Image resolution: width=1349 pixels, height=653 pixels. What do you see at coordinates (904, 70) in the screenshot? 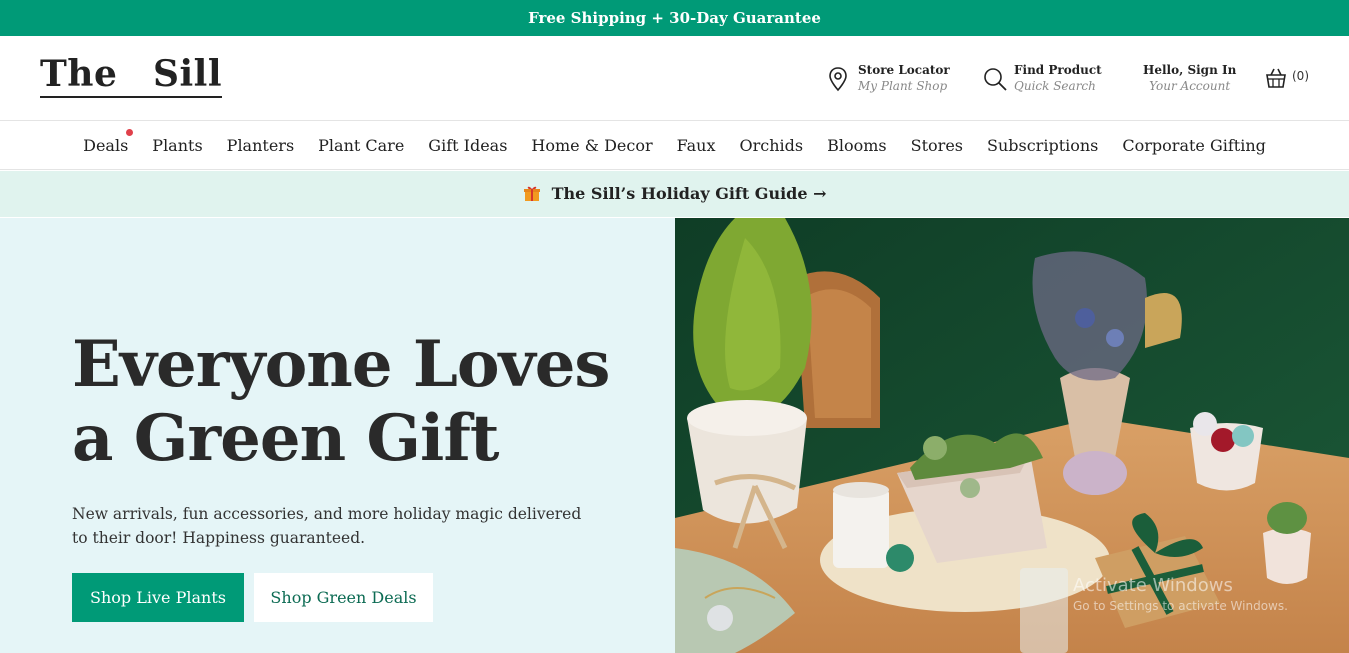
I see `store-locator-title: Store Locator` at bounding box center [904, 70].